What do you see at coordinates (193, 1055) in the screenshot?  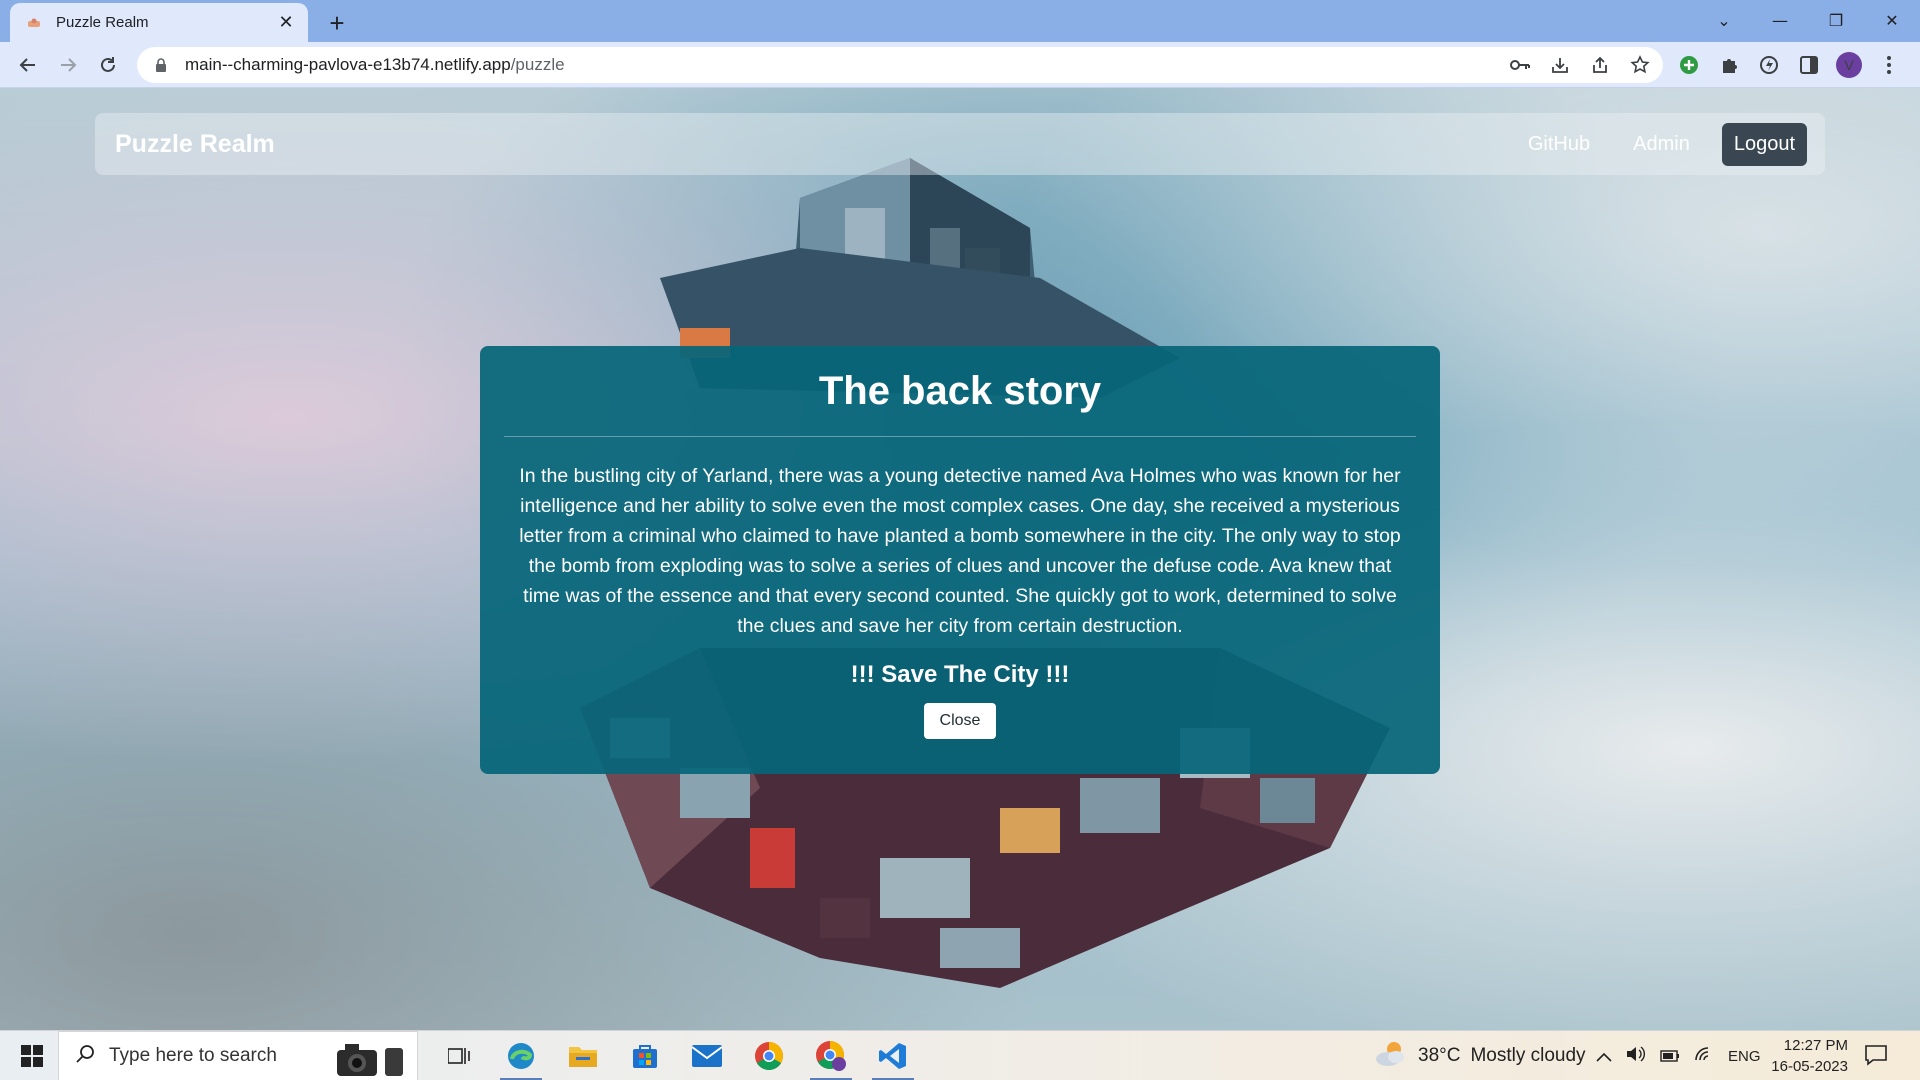 I see `search-placeholder: Type here to search` at bounding box center [193, 1055].